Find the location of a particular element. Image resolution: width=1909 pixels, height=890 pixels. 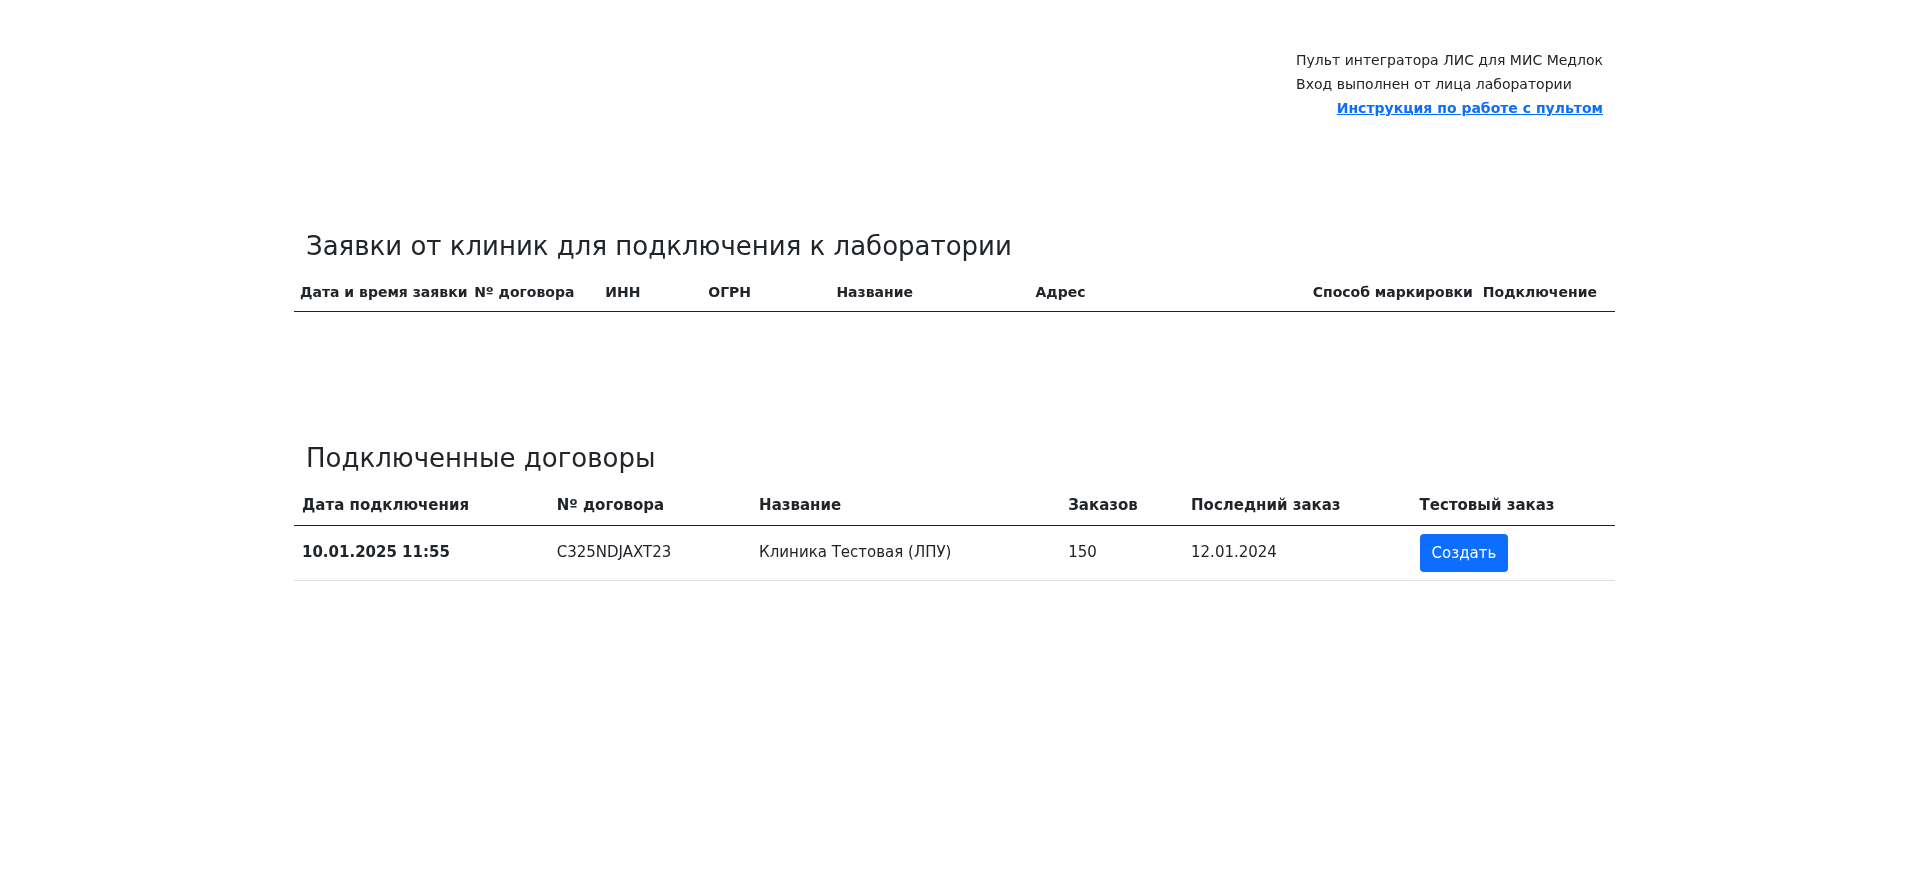

column-header: ИНН is located at coordinates (651, 293).